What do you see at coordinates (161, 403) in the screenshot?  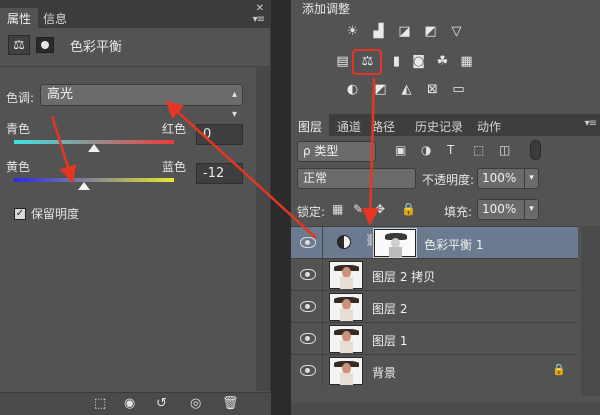 I see `reset-icon: ↺` at bounding box center [161, 403].